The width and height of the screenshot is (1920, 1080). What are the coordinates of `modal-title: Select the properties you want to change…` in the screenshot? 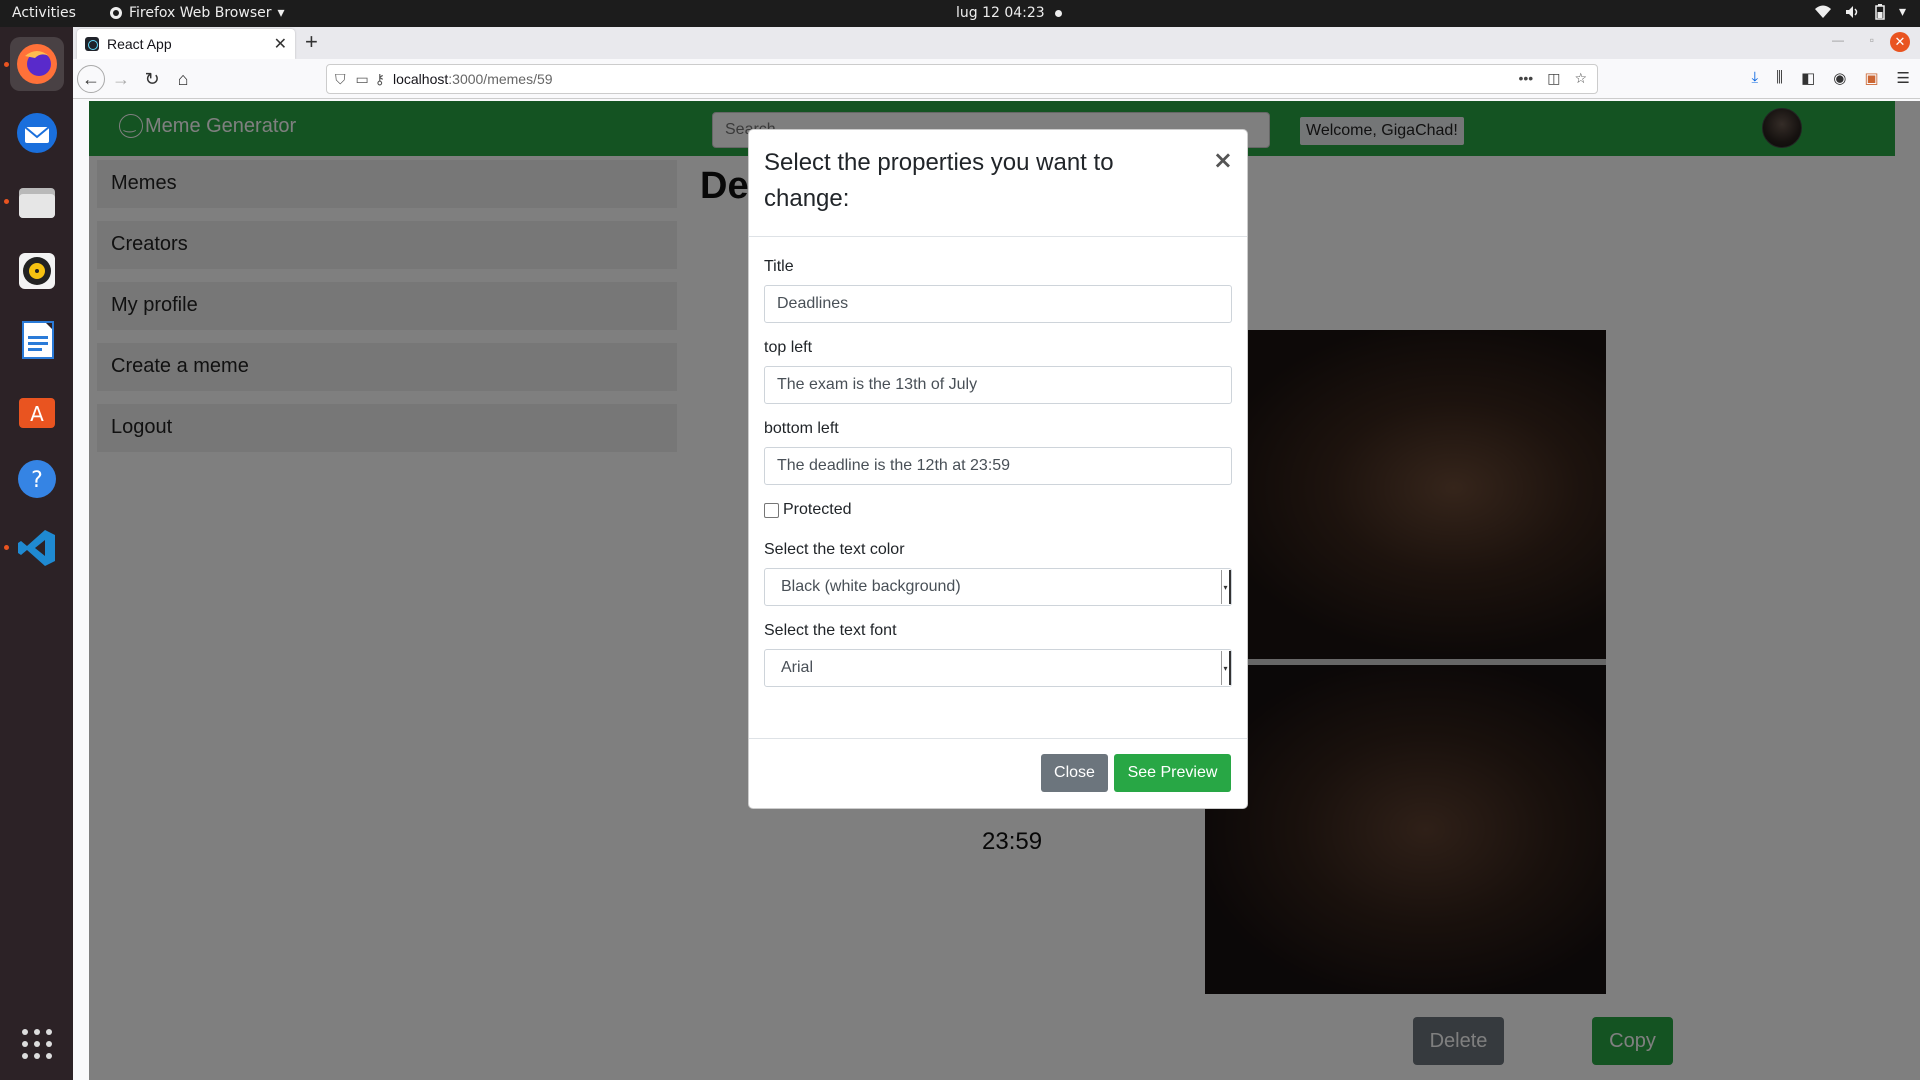 It's located at (939, 180).